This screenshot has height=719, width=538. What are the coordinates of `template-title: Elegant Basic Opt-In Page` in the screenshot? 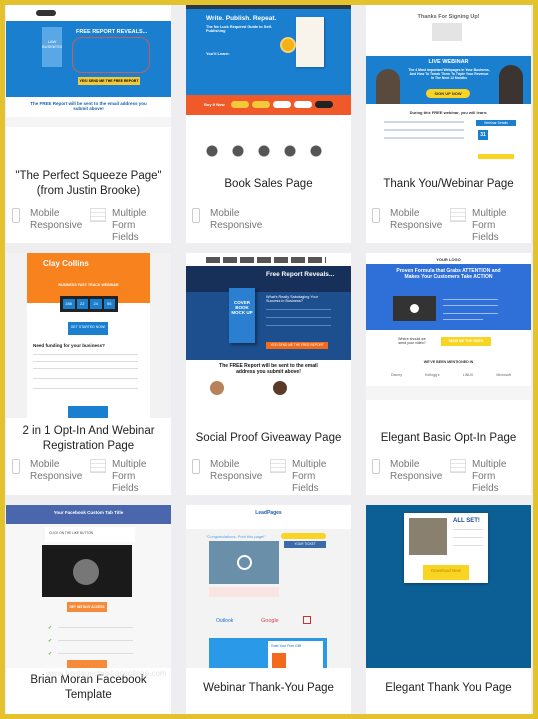 It's located at (448, 438).